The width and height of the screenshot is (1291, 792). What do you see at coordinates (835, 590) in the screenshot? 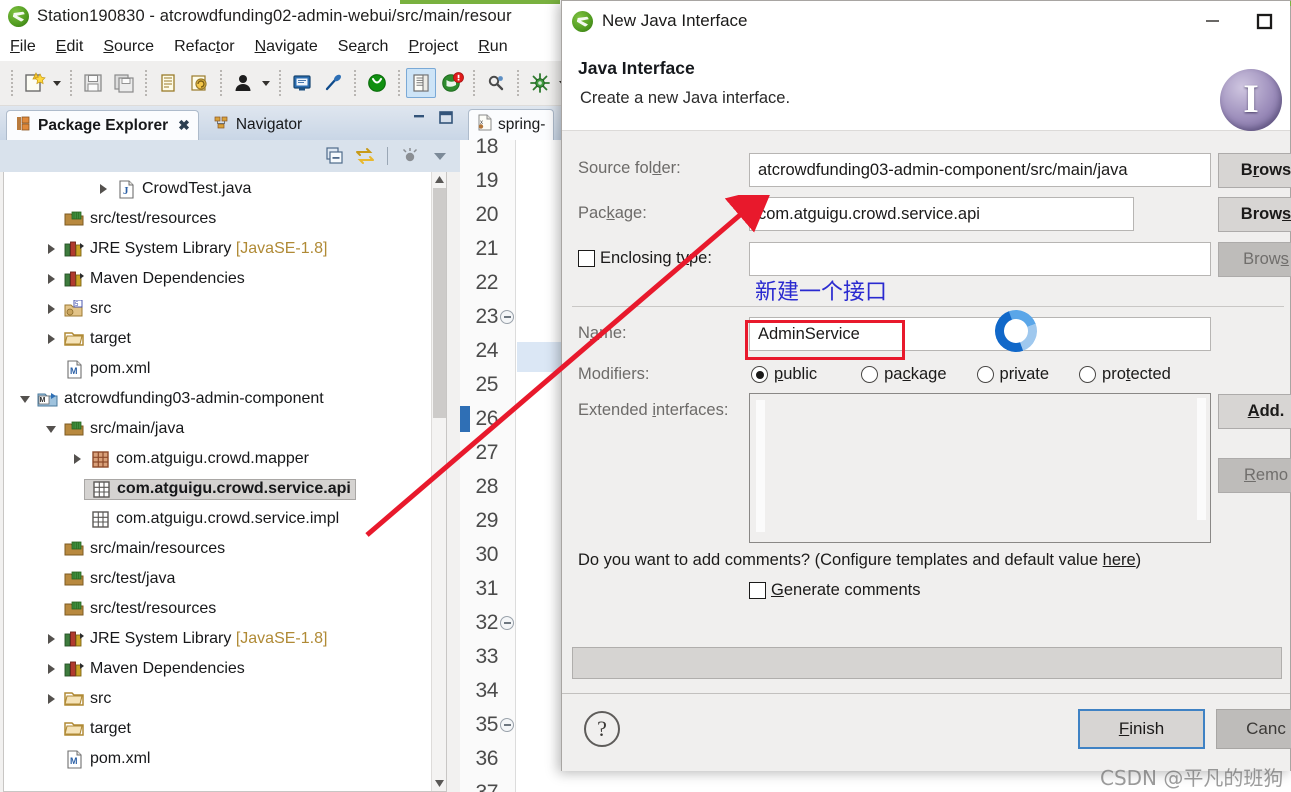
I see `generate-comments-row: Generate comments` at bounding box center [835, 590].